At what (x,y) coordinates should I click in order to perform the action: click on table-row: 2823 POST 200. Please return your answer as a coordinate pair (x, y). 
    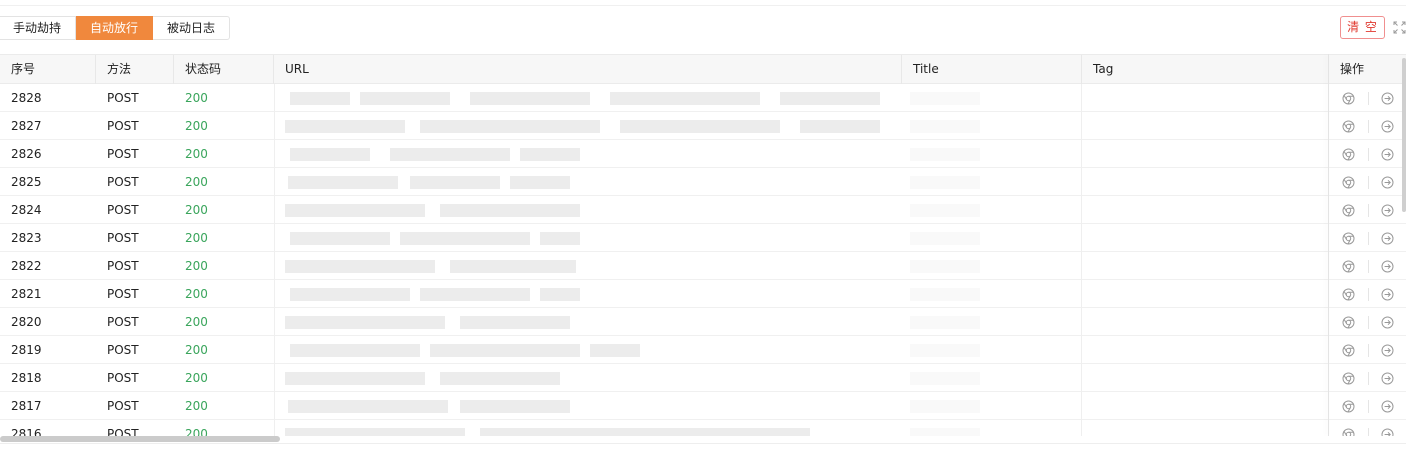
    Looking at the image, I should click on (703, 238).